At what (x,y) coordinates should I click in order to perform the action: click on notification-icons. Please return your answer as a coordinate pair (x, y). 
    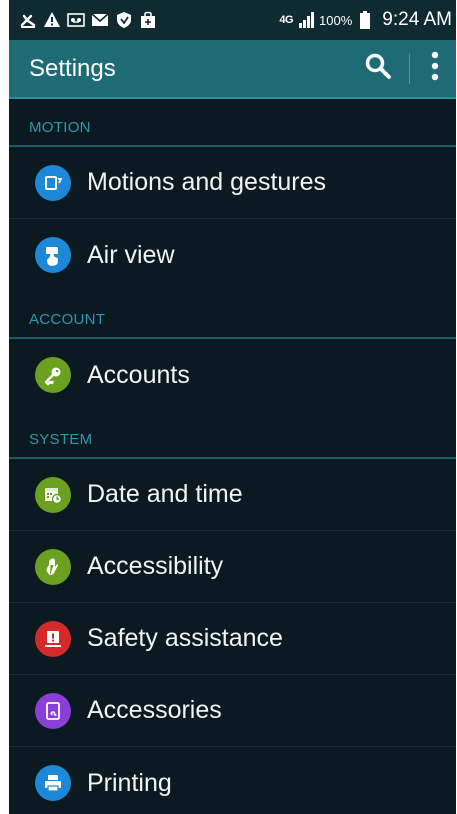
    Looking at the image, I should click on (83, 20).